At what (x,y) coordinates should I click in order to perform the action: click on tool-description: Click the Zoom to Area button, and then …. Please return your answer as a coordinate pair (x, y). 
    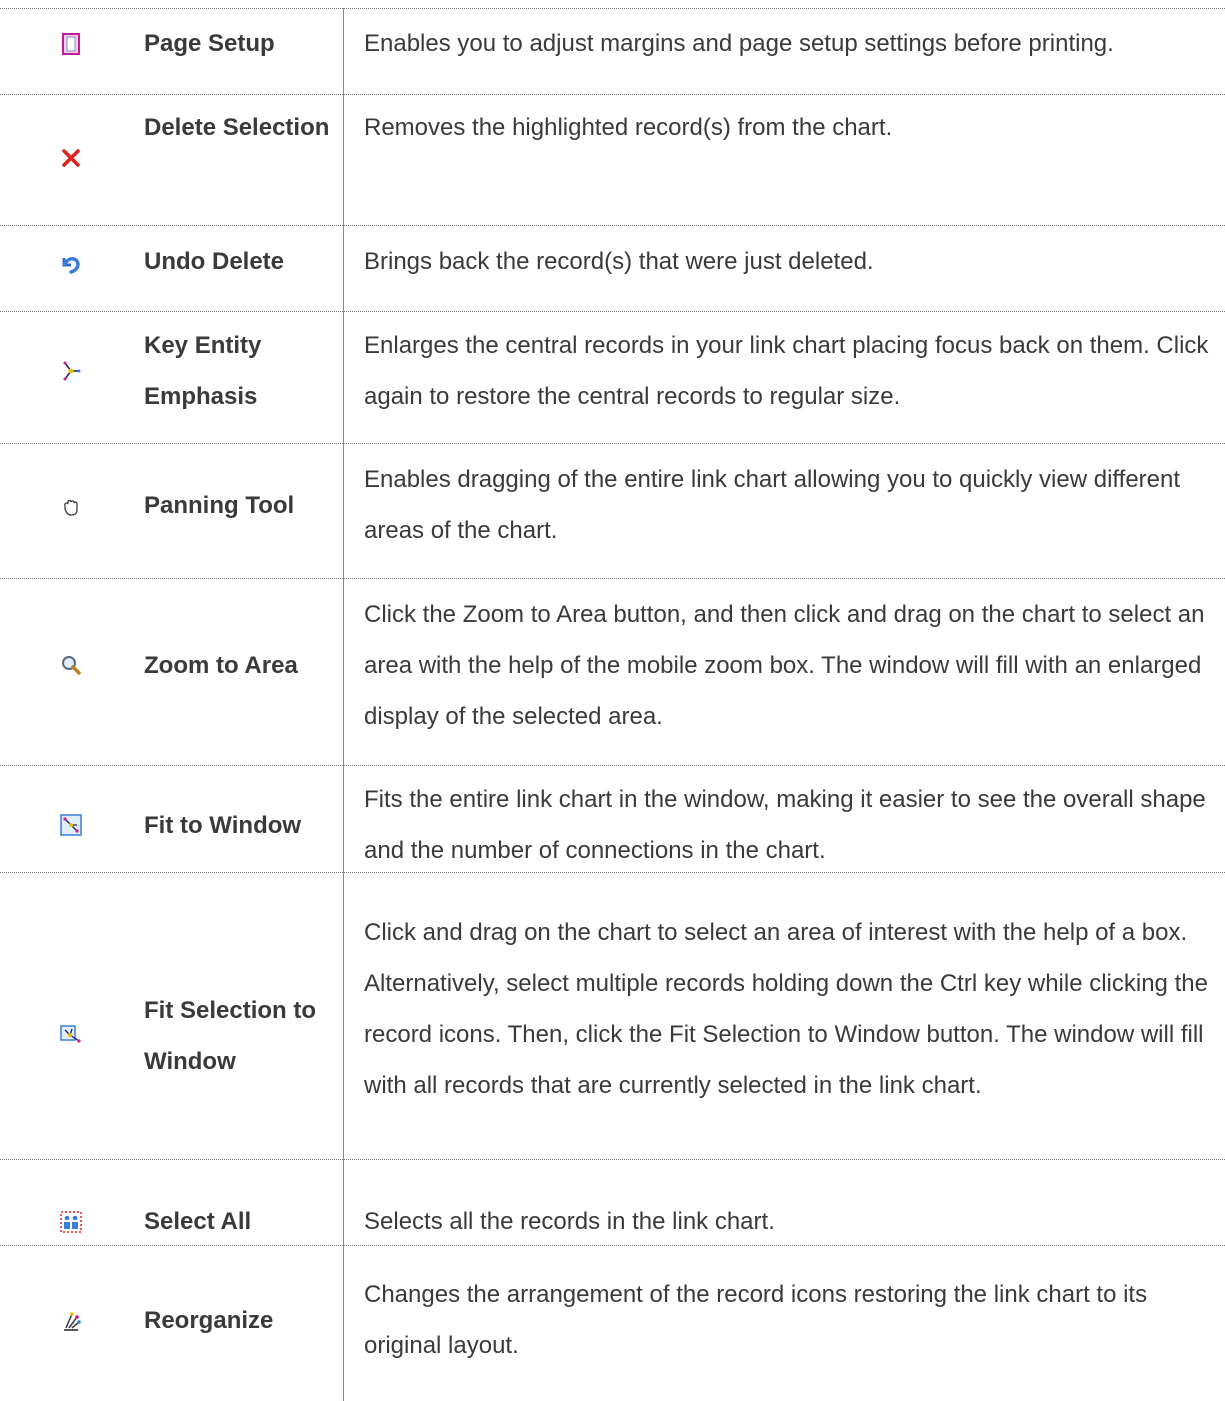
    Looking at the image, I should click on (784, 665).